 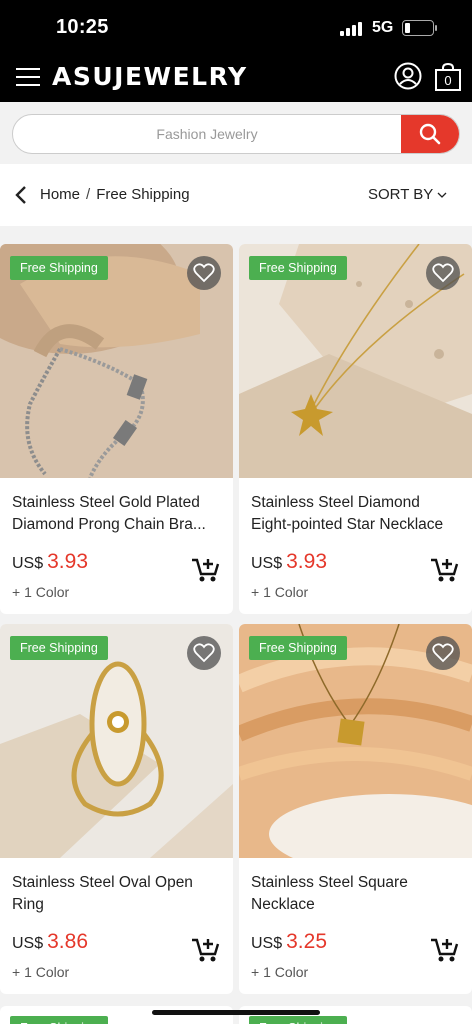 What do you see at coordinates (355, 894) in the screenshot?
I see `product-title: Stainless Steel Square Necklace` at bounding box center [355, 894].